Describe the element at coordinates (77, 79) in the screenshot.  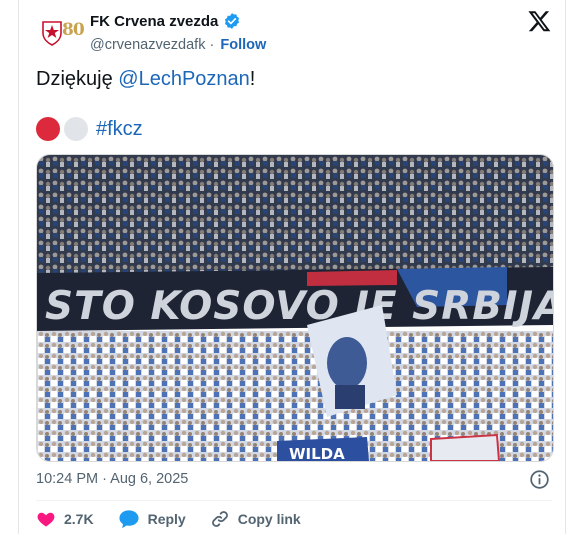
I see `tweet-text-start: Dziękuję` at that location.